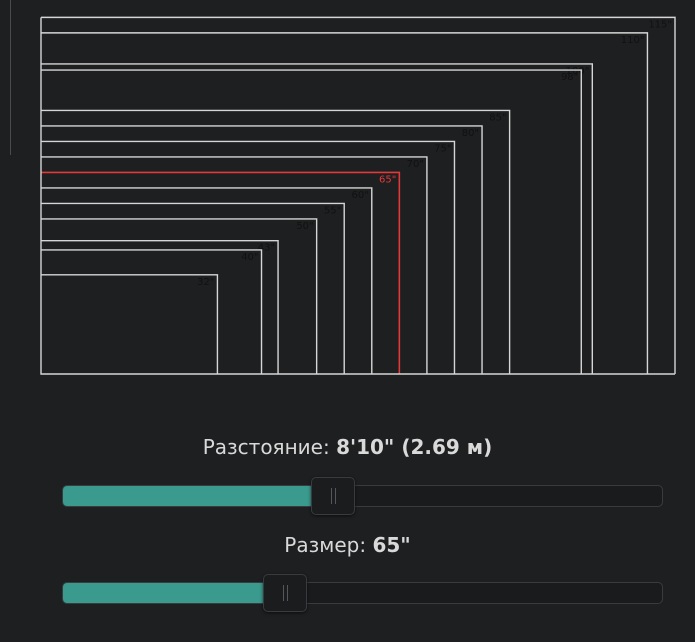 The image size is (695, 642). What do you see at coordinates (415, 164) in the screenshot?
I see `screen-label-70: 70"` at bounding box center [415, 164].